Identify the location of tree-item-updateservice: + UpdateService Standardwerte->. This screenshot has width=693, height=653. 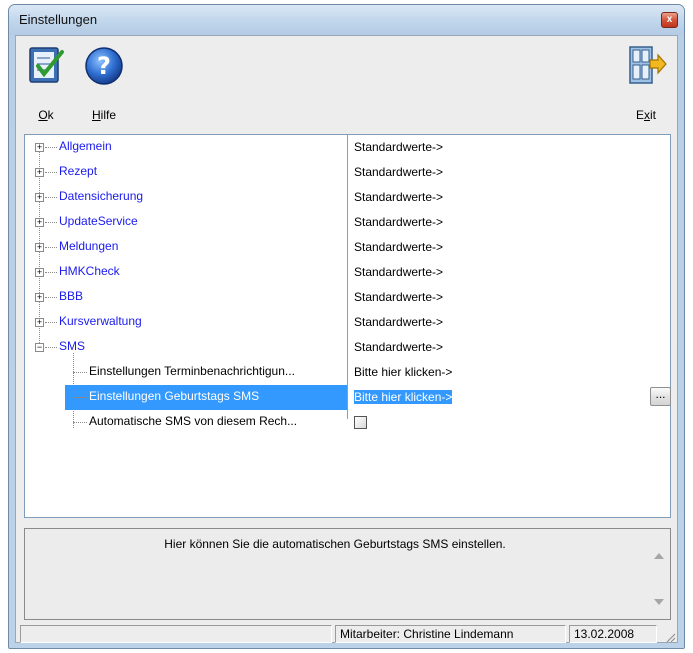
(345, 222).